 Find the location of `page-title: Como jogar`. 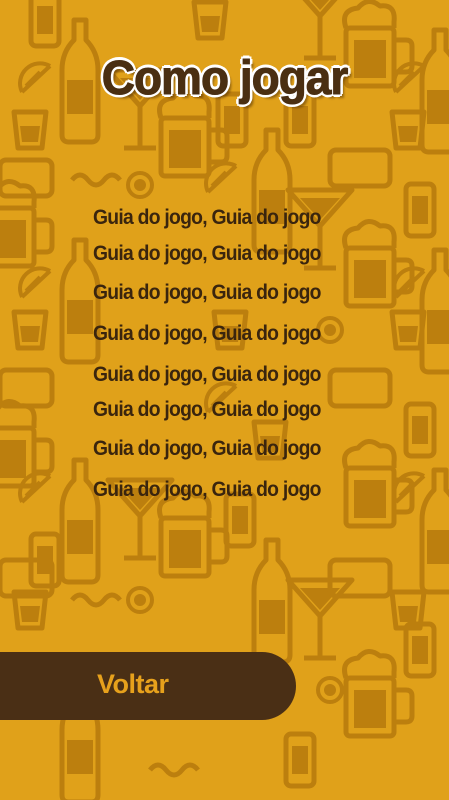

page-title: Como jogar is located at coordinates (225, 77).